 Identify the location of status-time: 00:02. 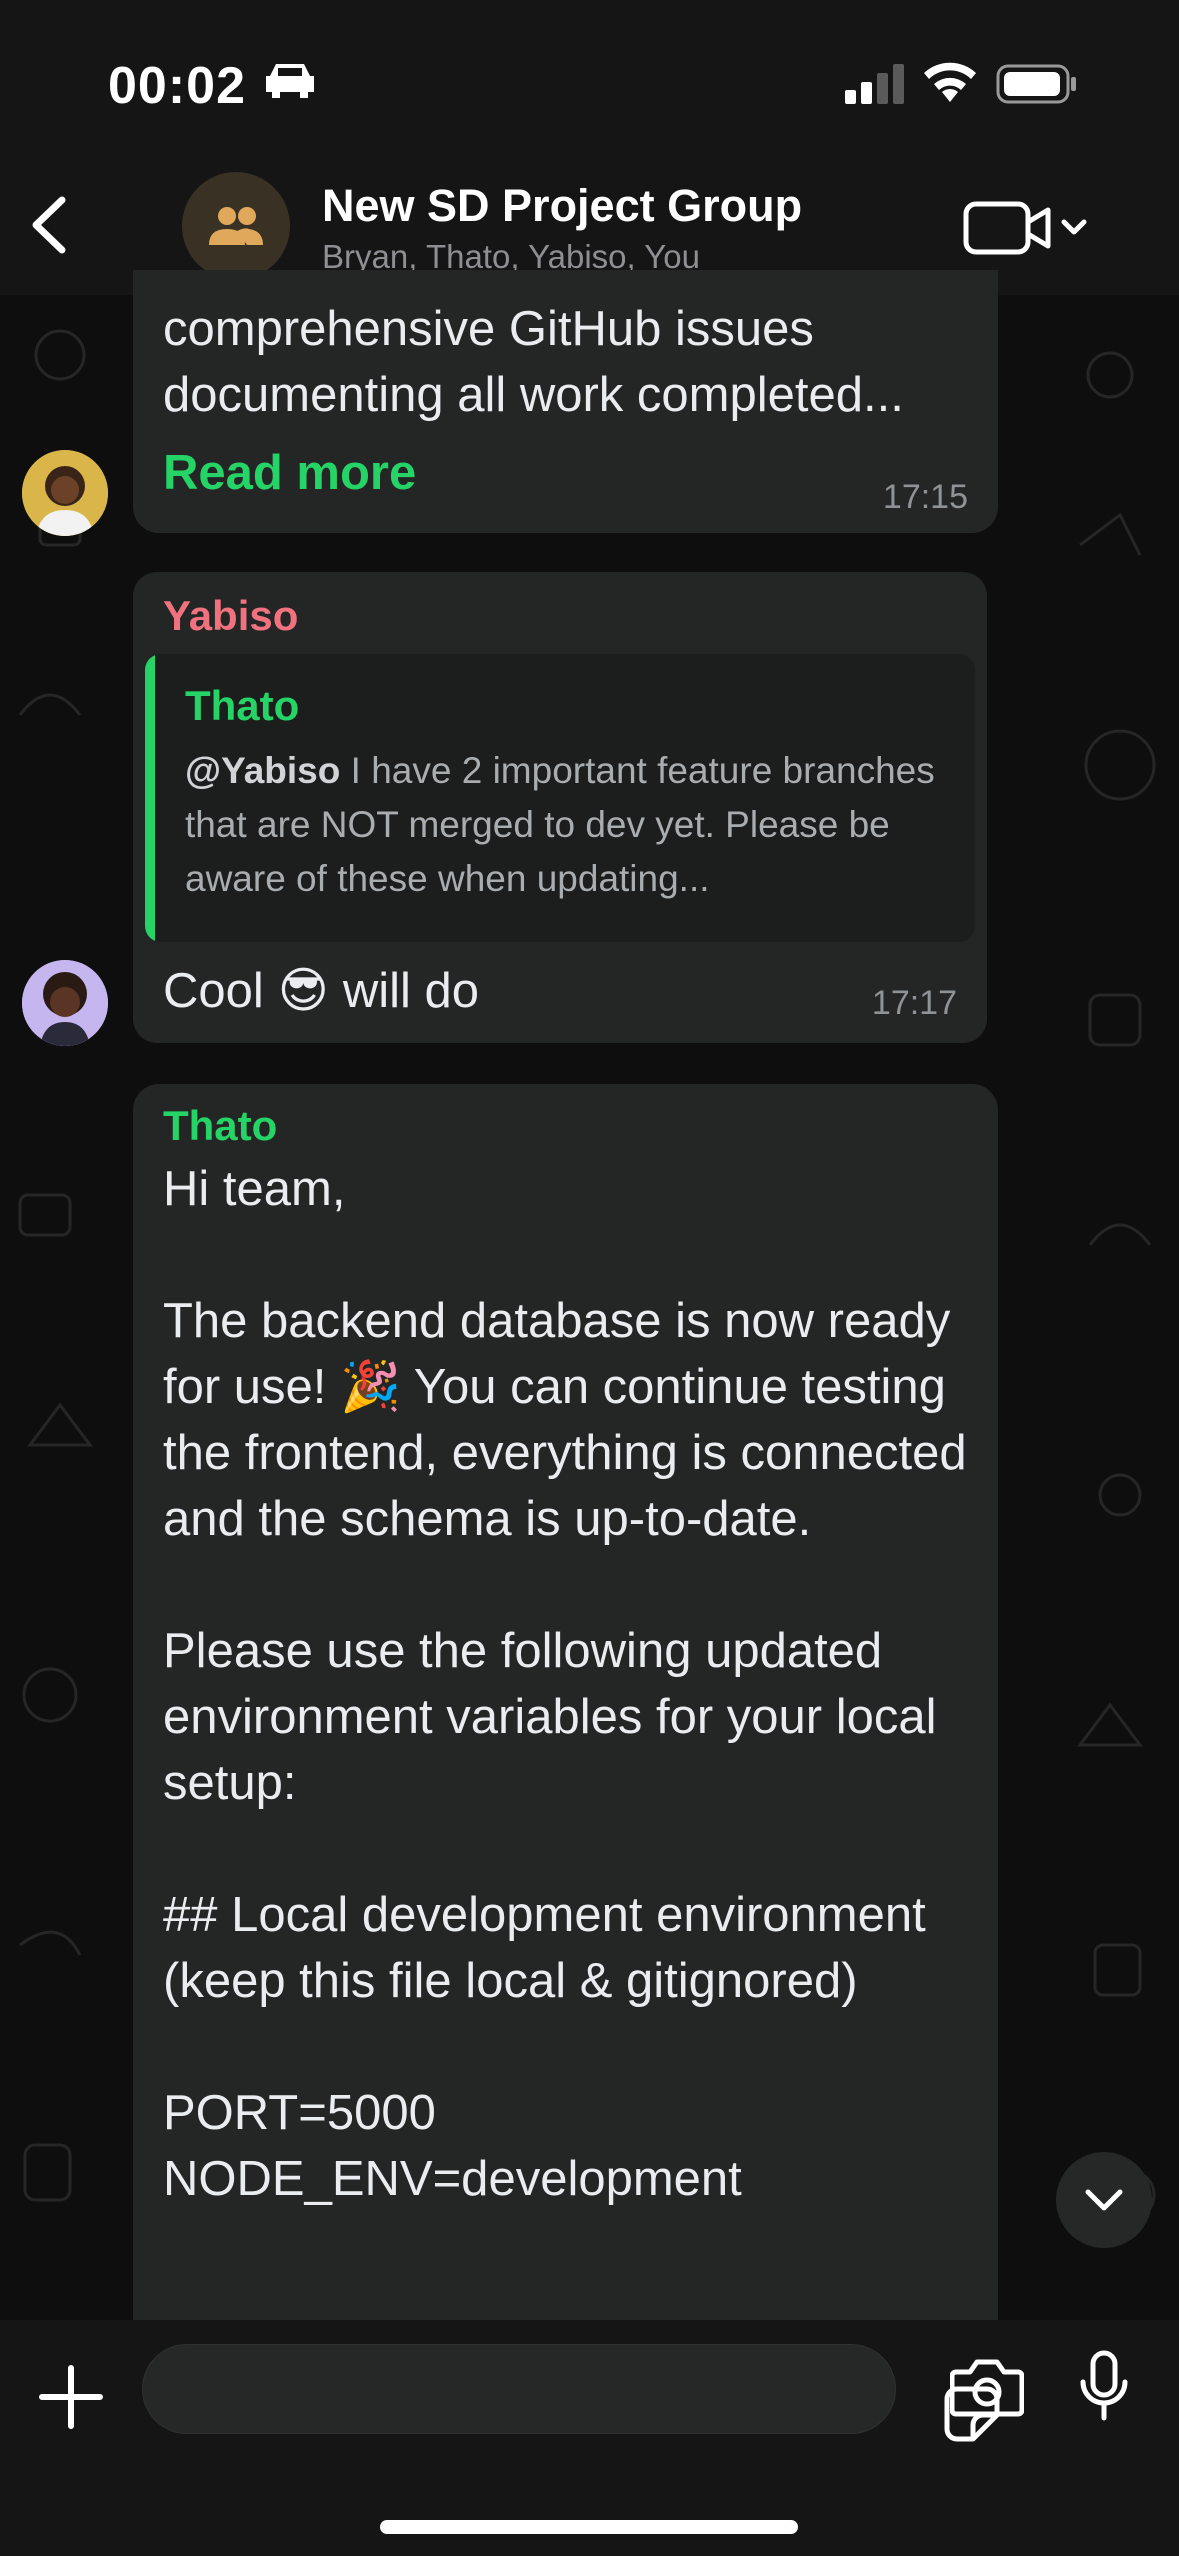
(177, 86).